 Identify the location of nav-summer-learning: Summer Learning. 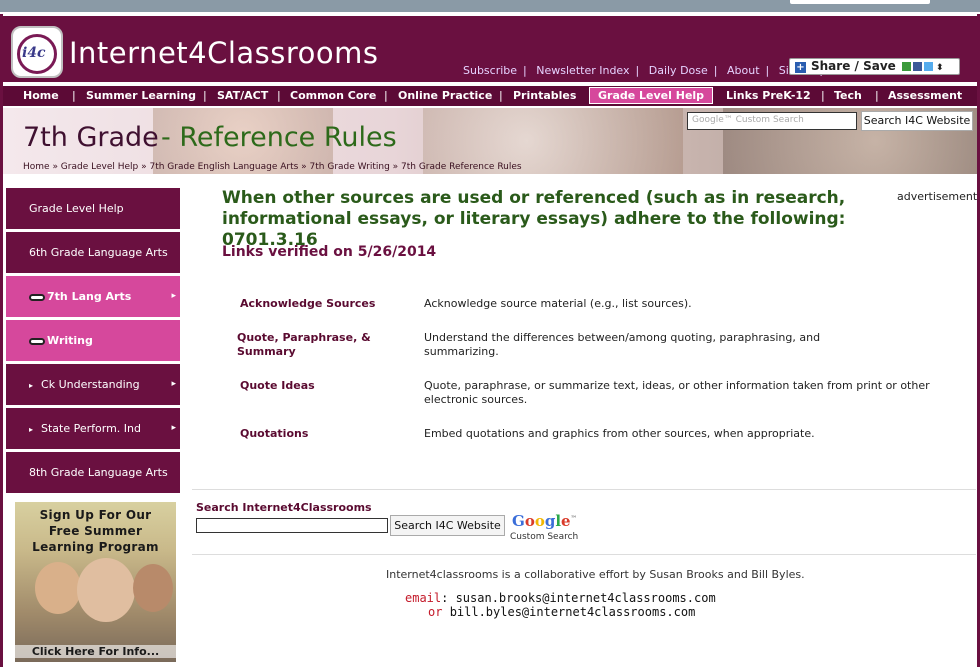
(141, 95).